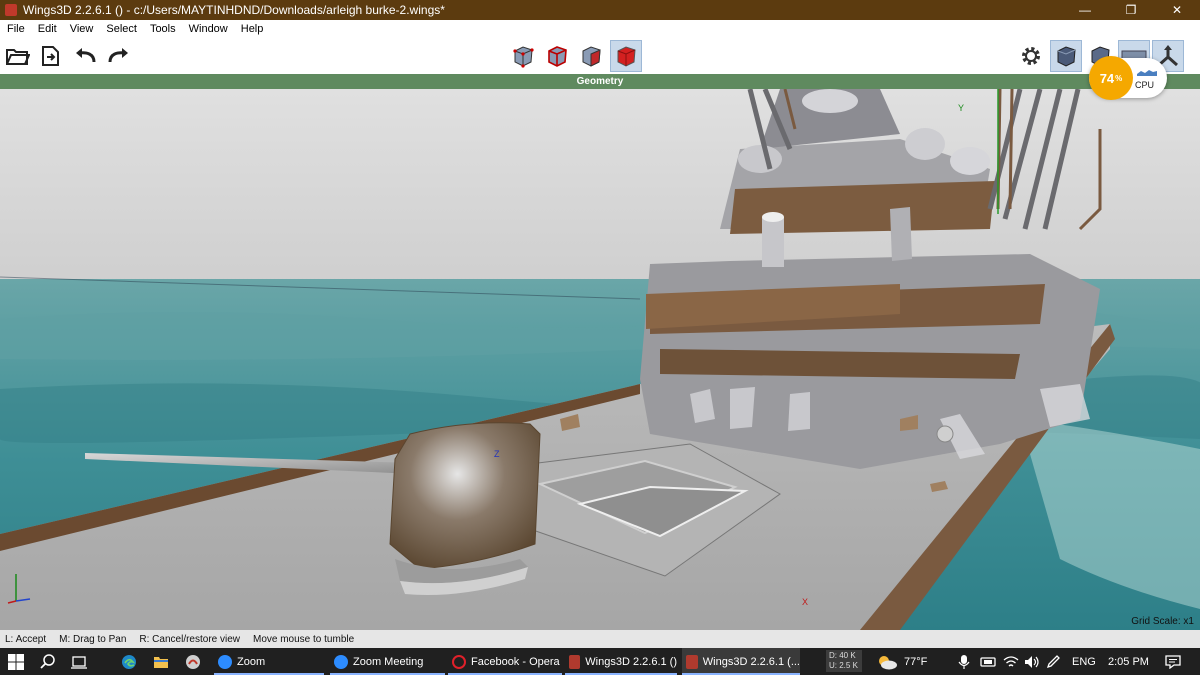 This screenshot has height=675, width=1200. I want to click on mic-icon, so click(964, 661).